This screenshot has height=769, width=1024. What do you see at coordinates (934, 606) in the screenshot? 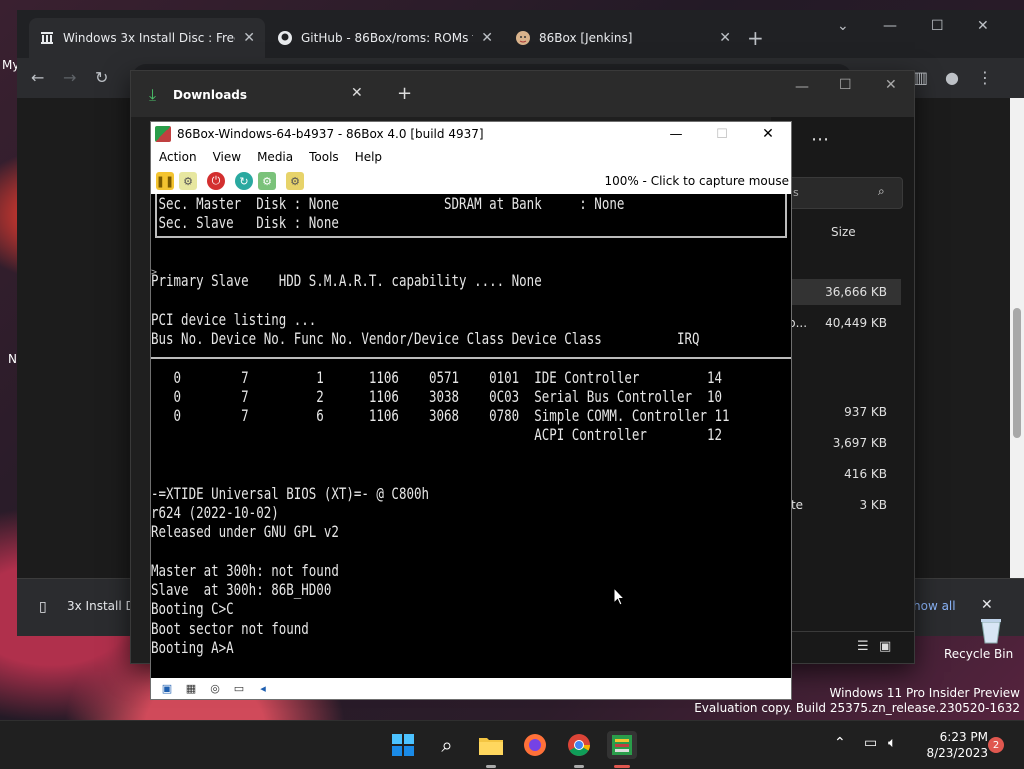
I see `show-all-link: how all` at bounding box center [934, 606].